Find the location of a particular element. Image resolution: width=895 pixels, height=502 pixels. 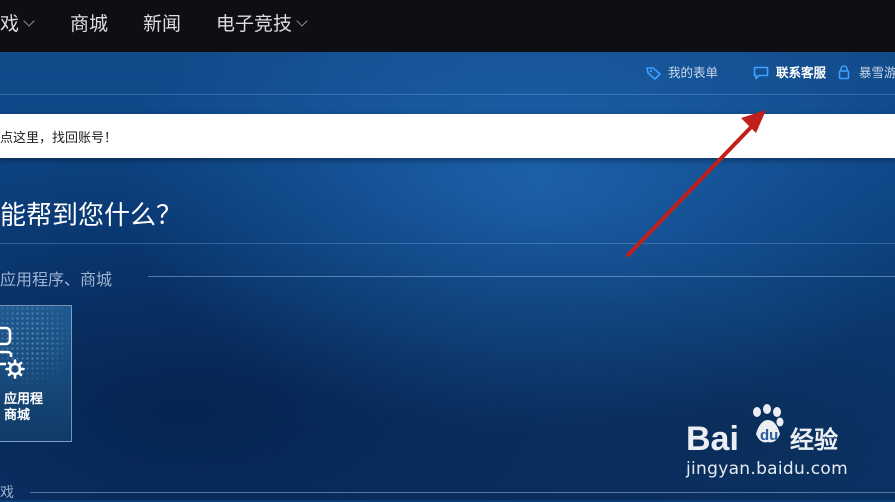

svg-text: du is located at coordinates (769, 435).